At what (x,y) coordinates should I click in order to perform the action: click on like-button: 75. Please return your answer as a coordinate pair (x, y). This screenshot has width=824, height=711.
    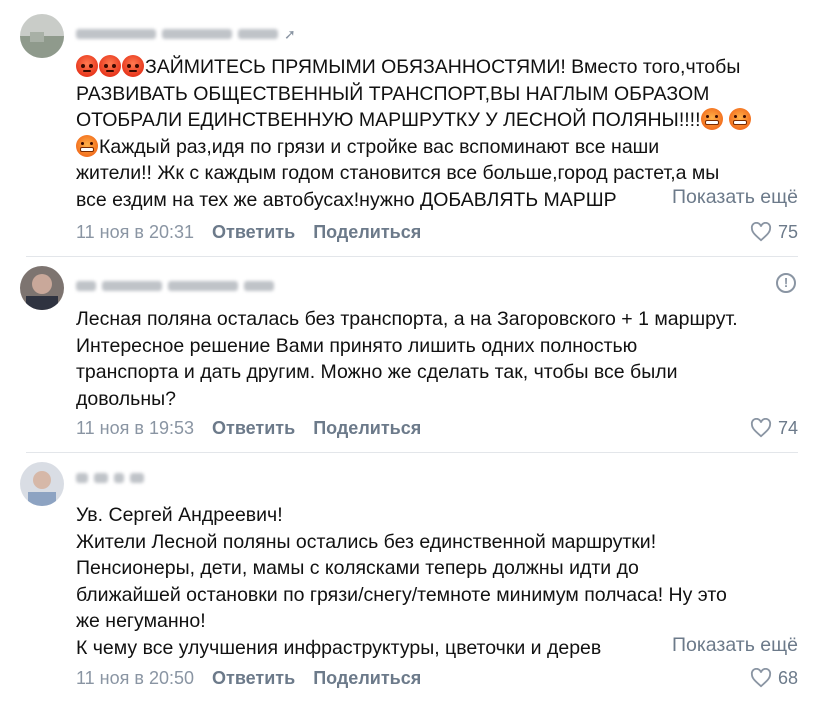
    Looking at the image, I should click on (774, 232).